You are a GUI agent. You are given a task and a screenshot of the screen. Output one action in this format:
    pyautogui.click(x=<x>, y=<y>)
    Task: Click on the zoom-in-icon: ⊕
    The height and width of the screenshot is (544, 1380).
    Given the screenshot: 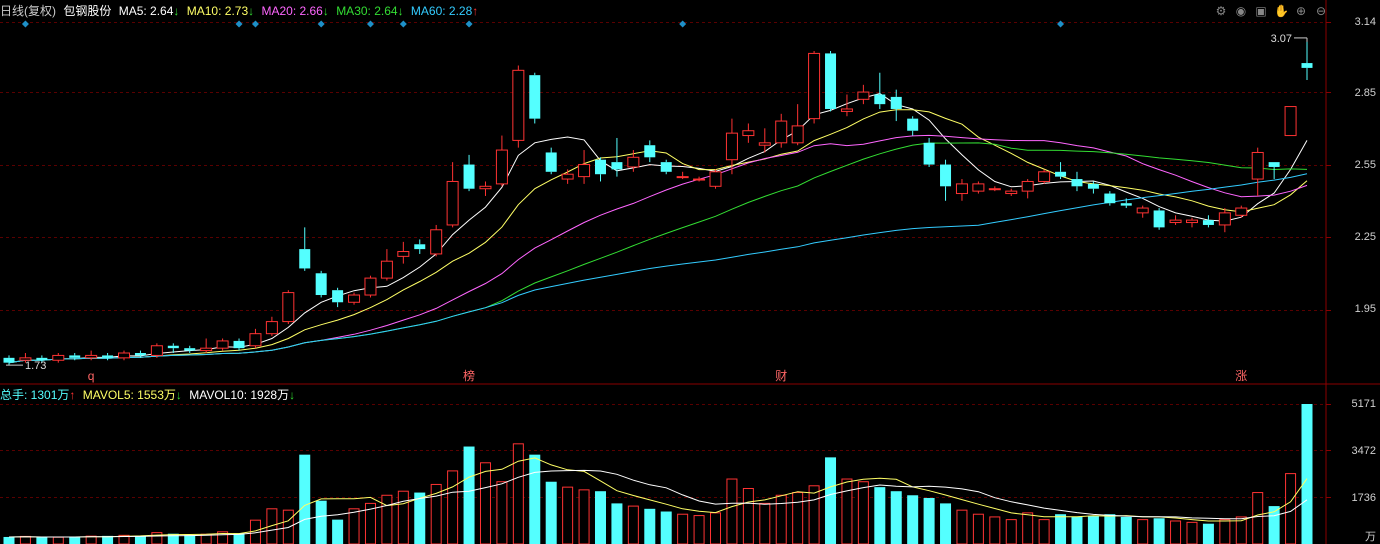 What is the action you would take?
    pyautogui.click(x=1301, y=11)
    